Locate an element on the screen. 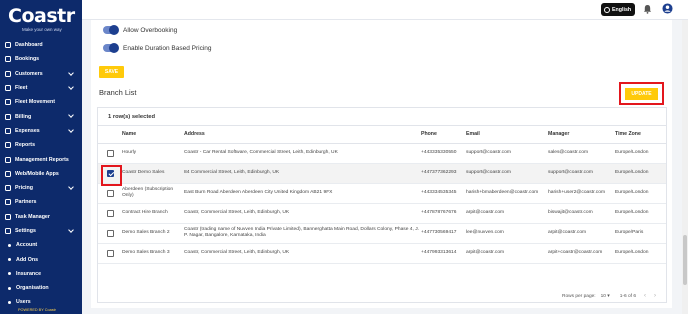  sidebar-item-billing: Billing is located at coordinates (41, 116).